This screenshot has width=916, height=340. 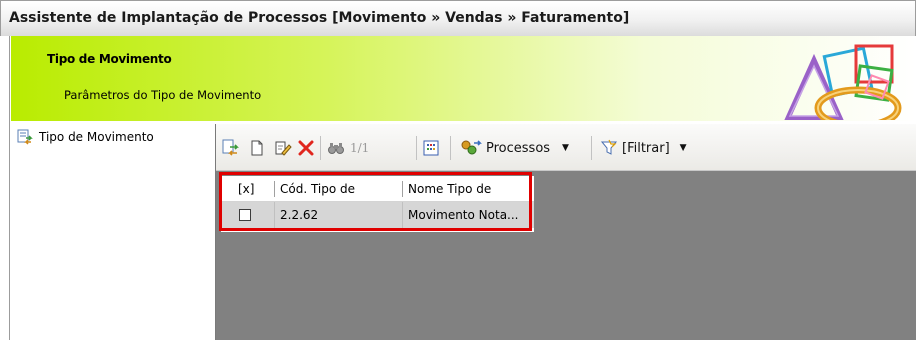 I want to click on edit-icon, so click(x=283, y=148).